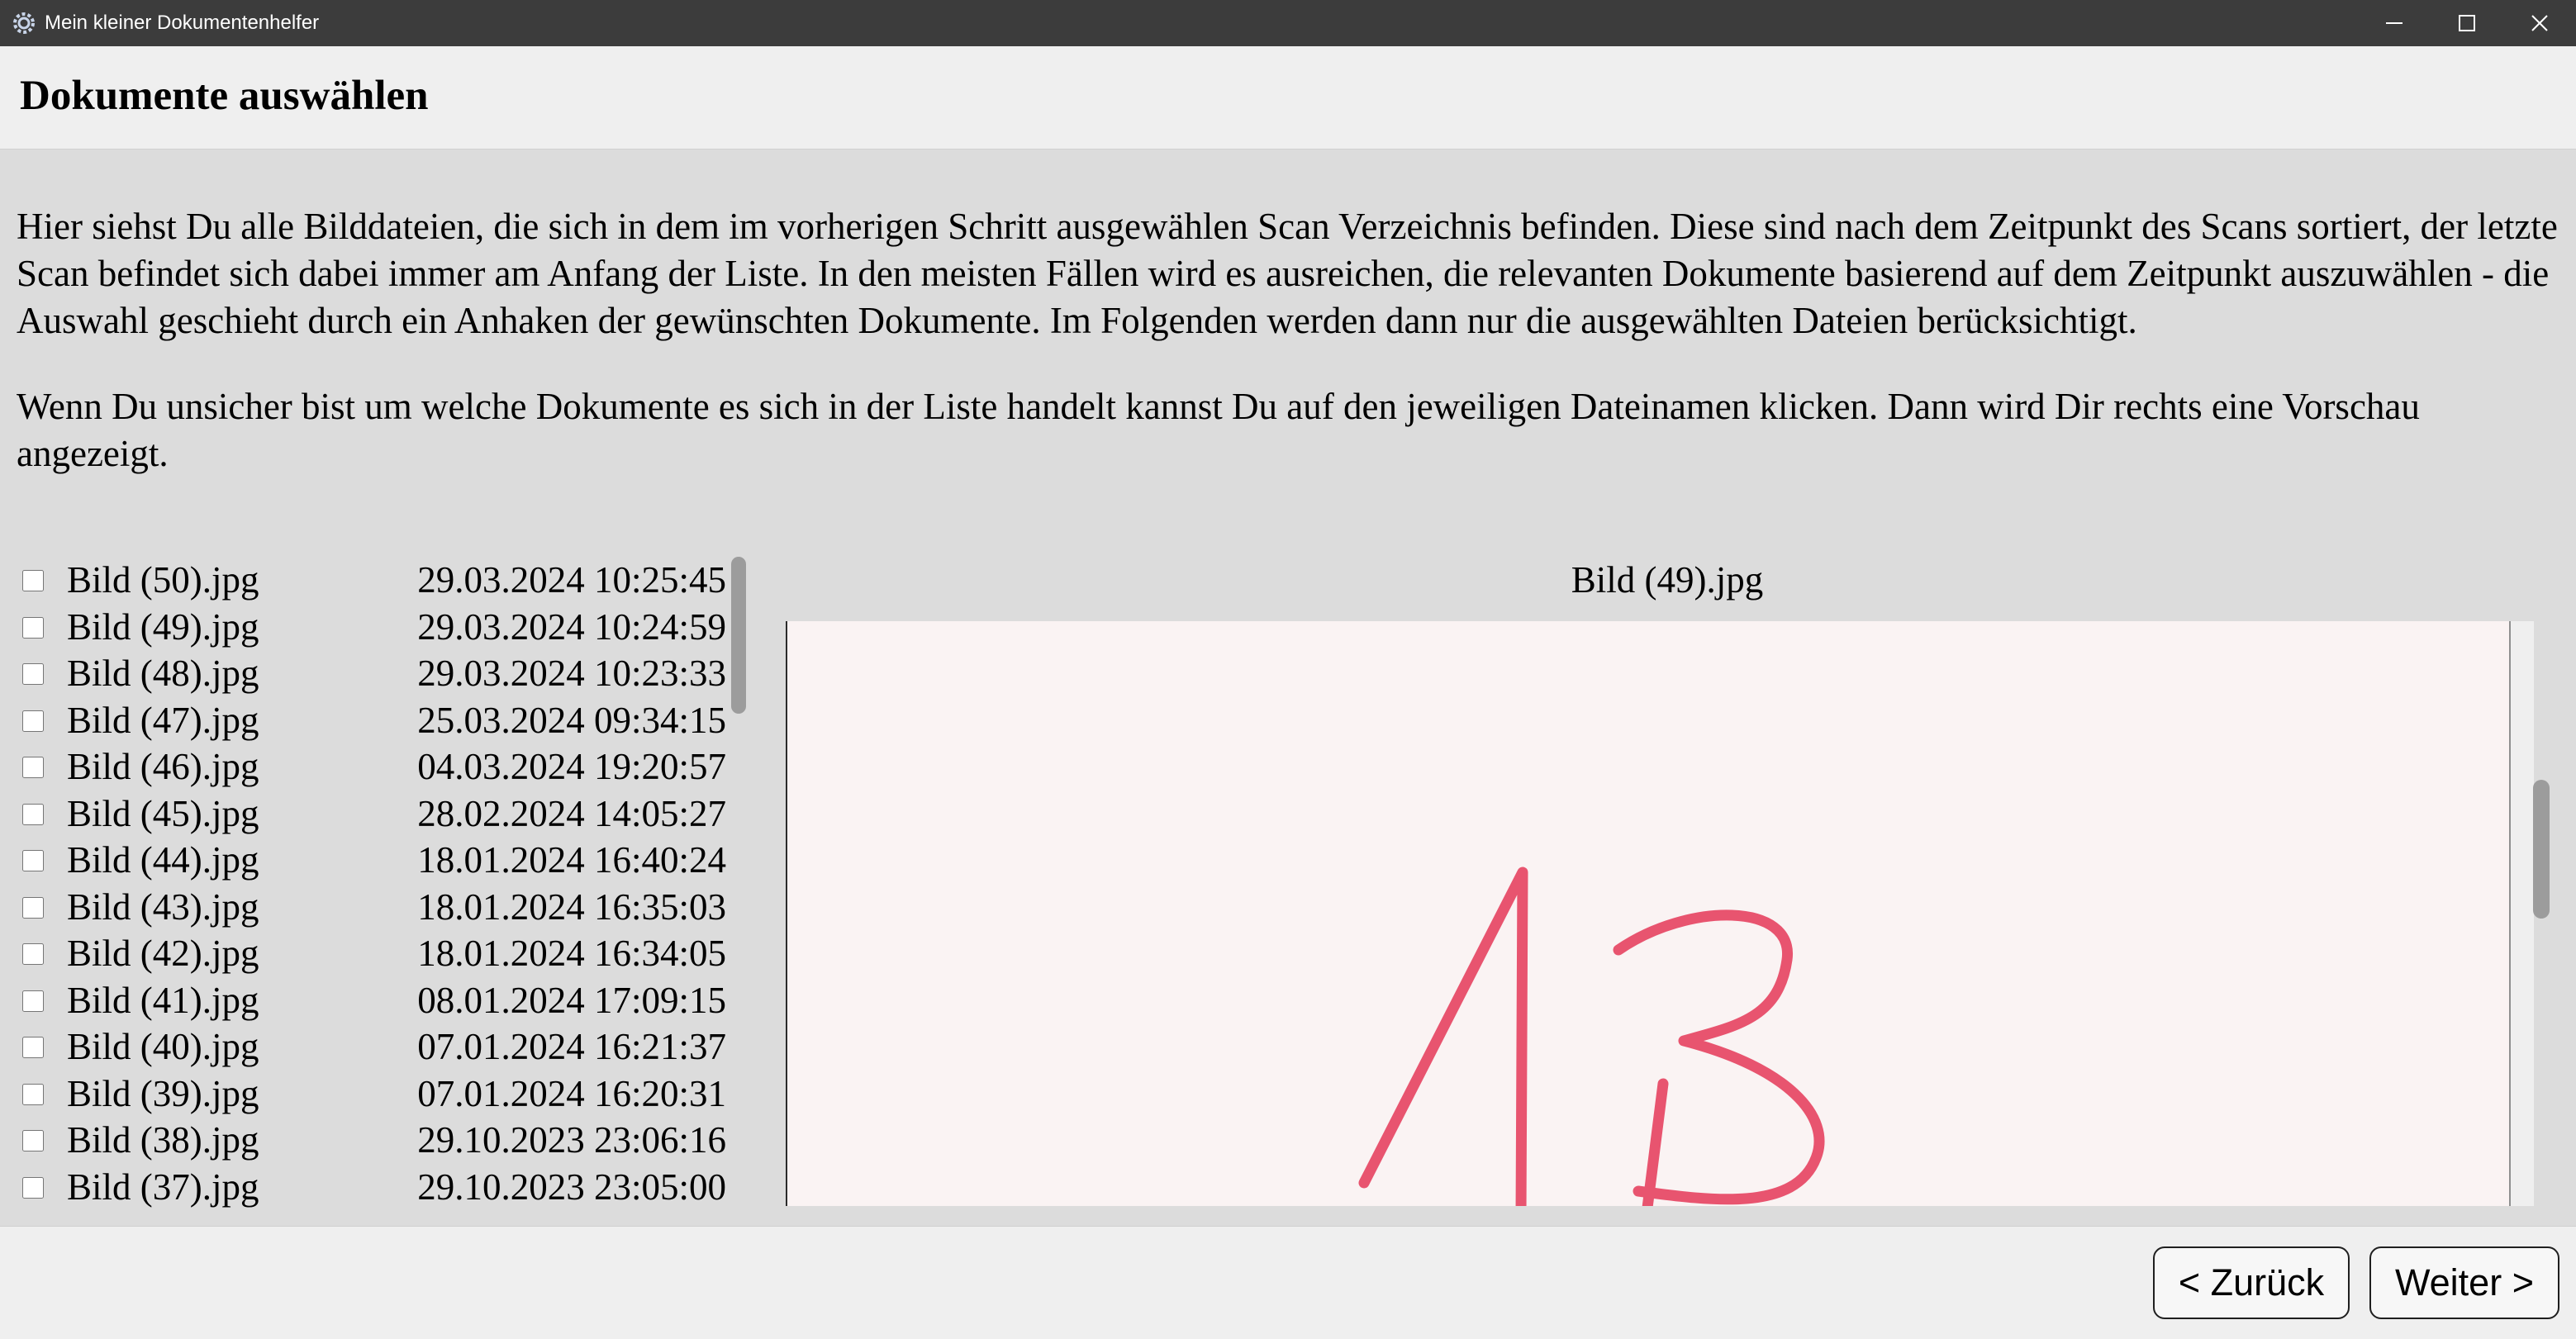  I want to click on minimize-icon, so click(2394, 23).